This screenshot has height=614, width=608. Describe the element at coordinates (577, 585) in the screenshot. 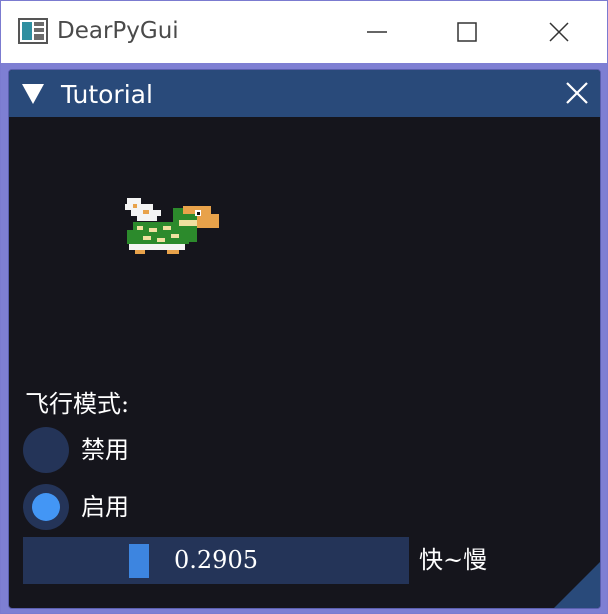

I see `resize-grip-icon` at that location.